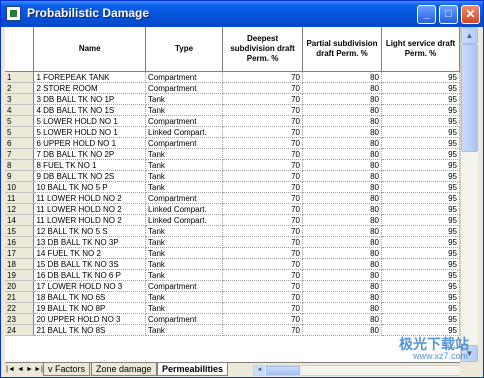 The height and width of the screenshot is (378, 484). What do you see at coordinates (20, 88) in the screenshot?
I see `row-header-cell: 2` at bounding box center [20, 88].